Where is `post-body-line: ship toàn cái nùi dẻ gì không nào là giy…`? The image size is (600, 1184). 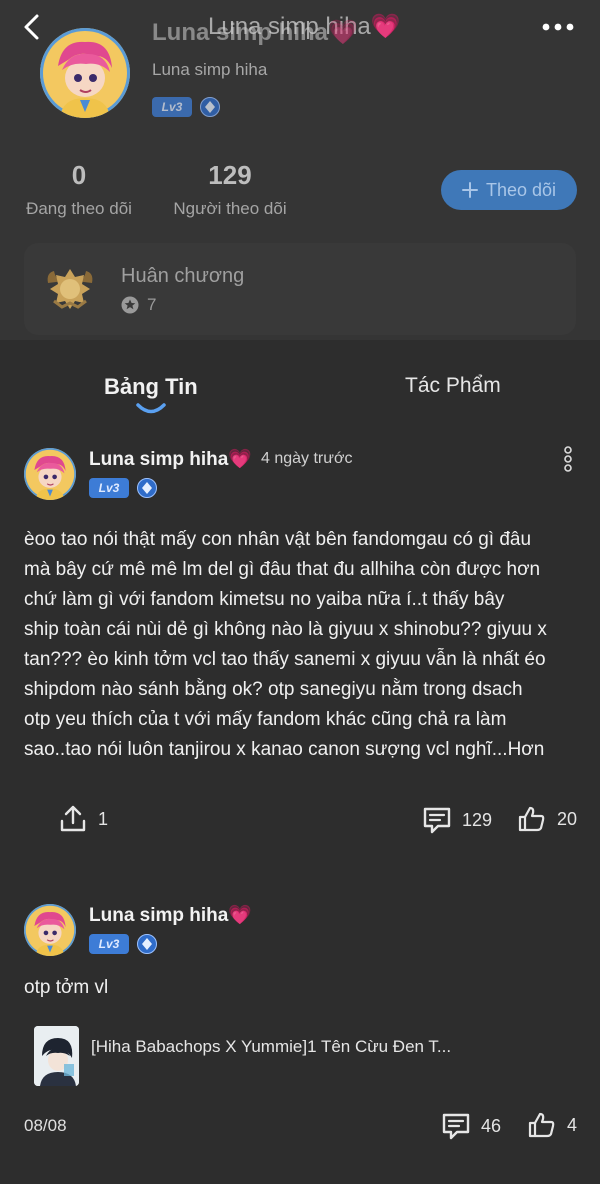 post-body-line: ship toàn cái nùi dẻ gì không nào là giy… is located at coordinates (285, 629).